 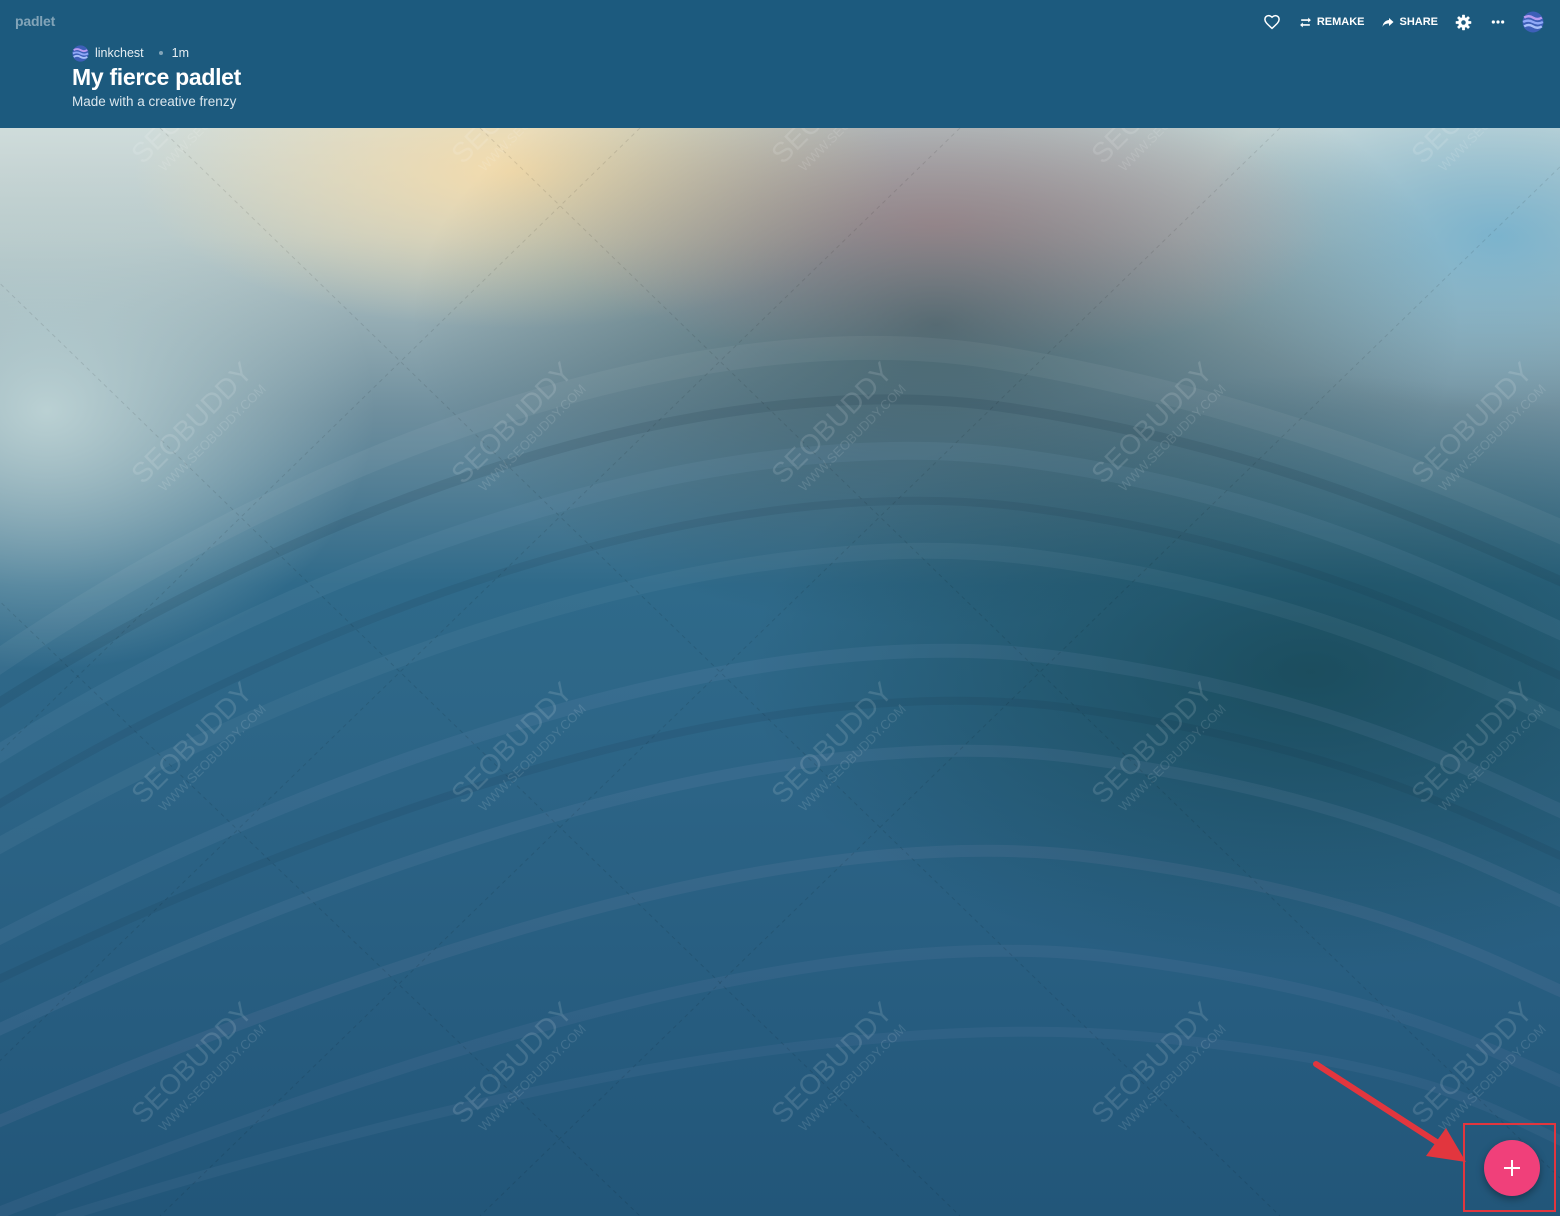 I want to click on page-title: My fierce padlet, so click(x=156, y=77).